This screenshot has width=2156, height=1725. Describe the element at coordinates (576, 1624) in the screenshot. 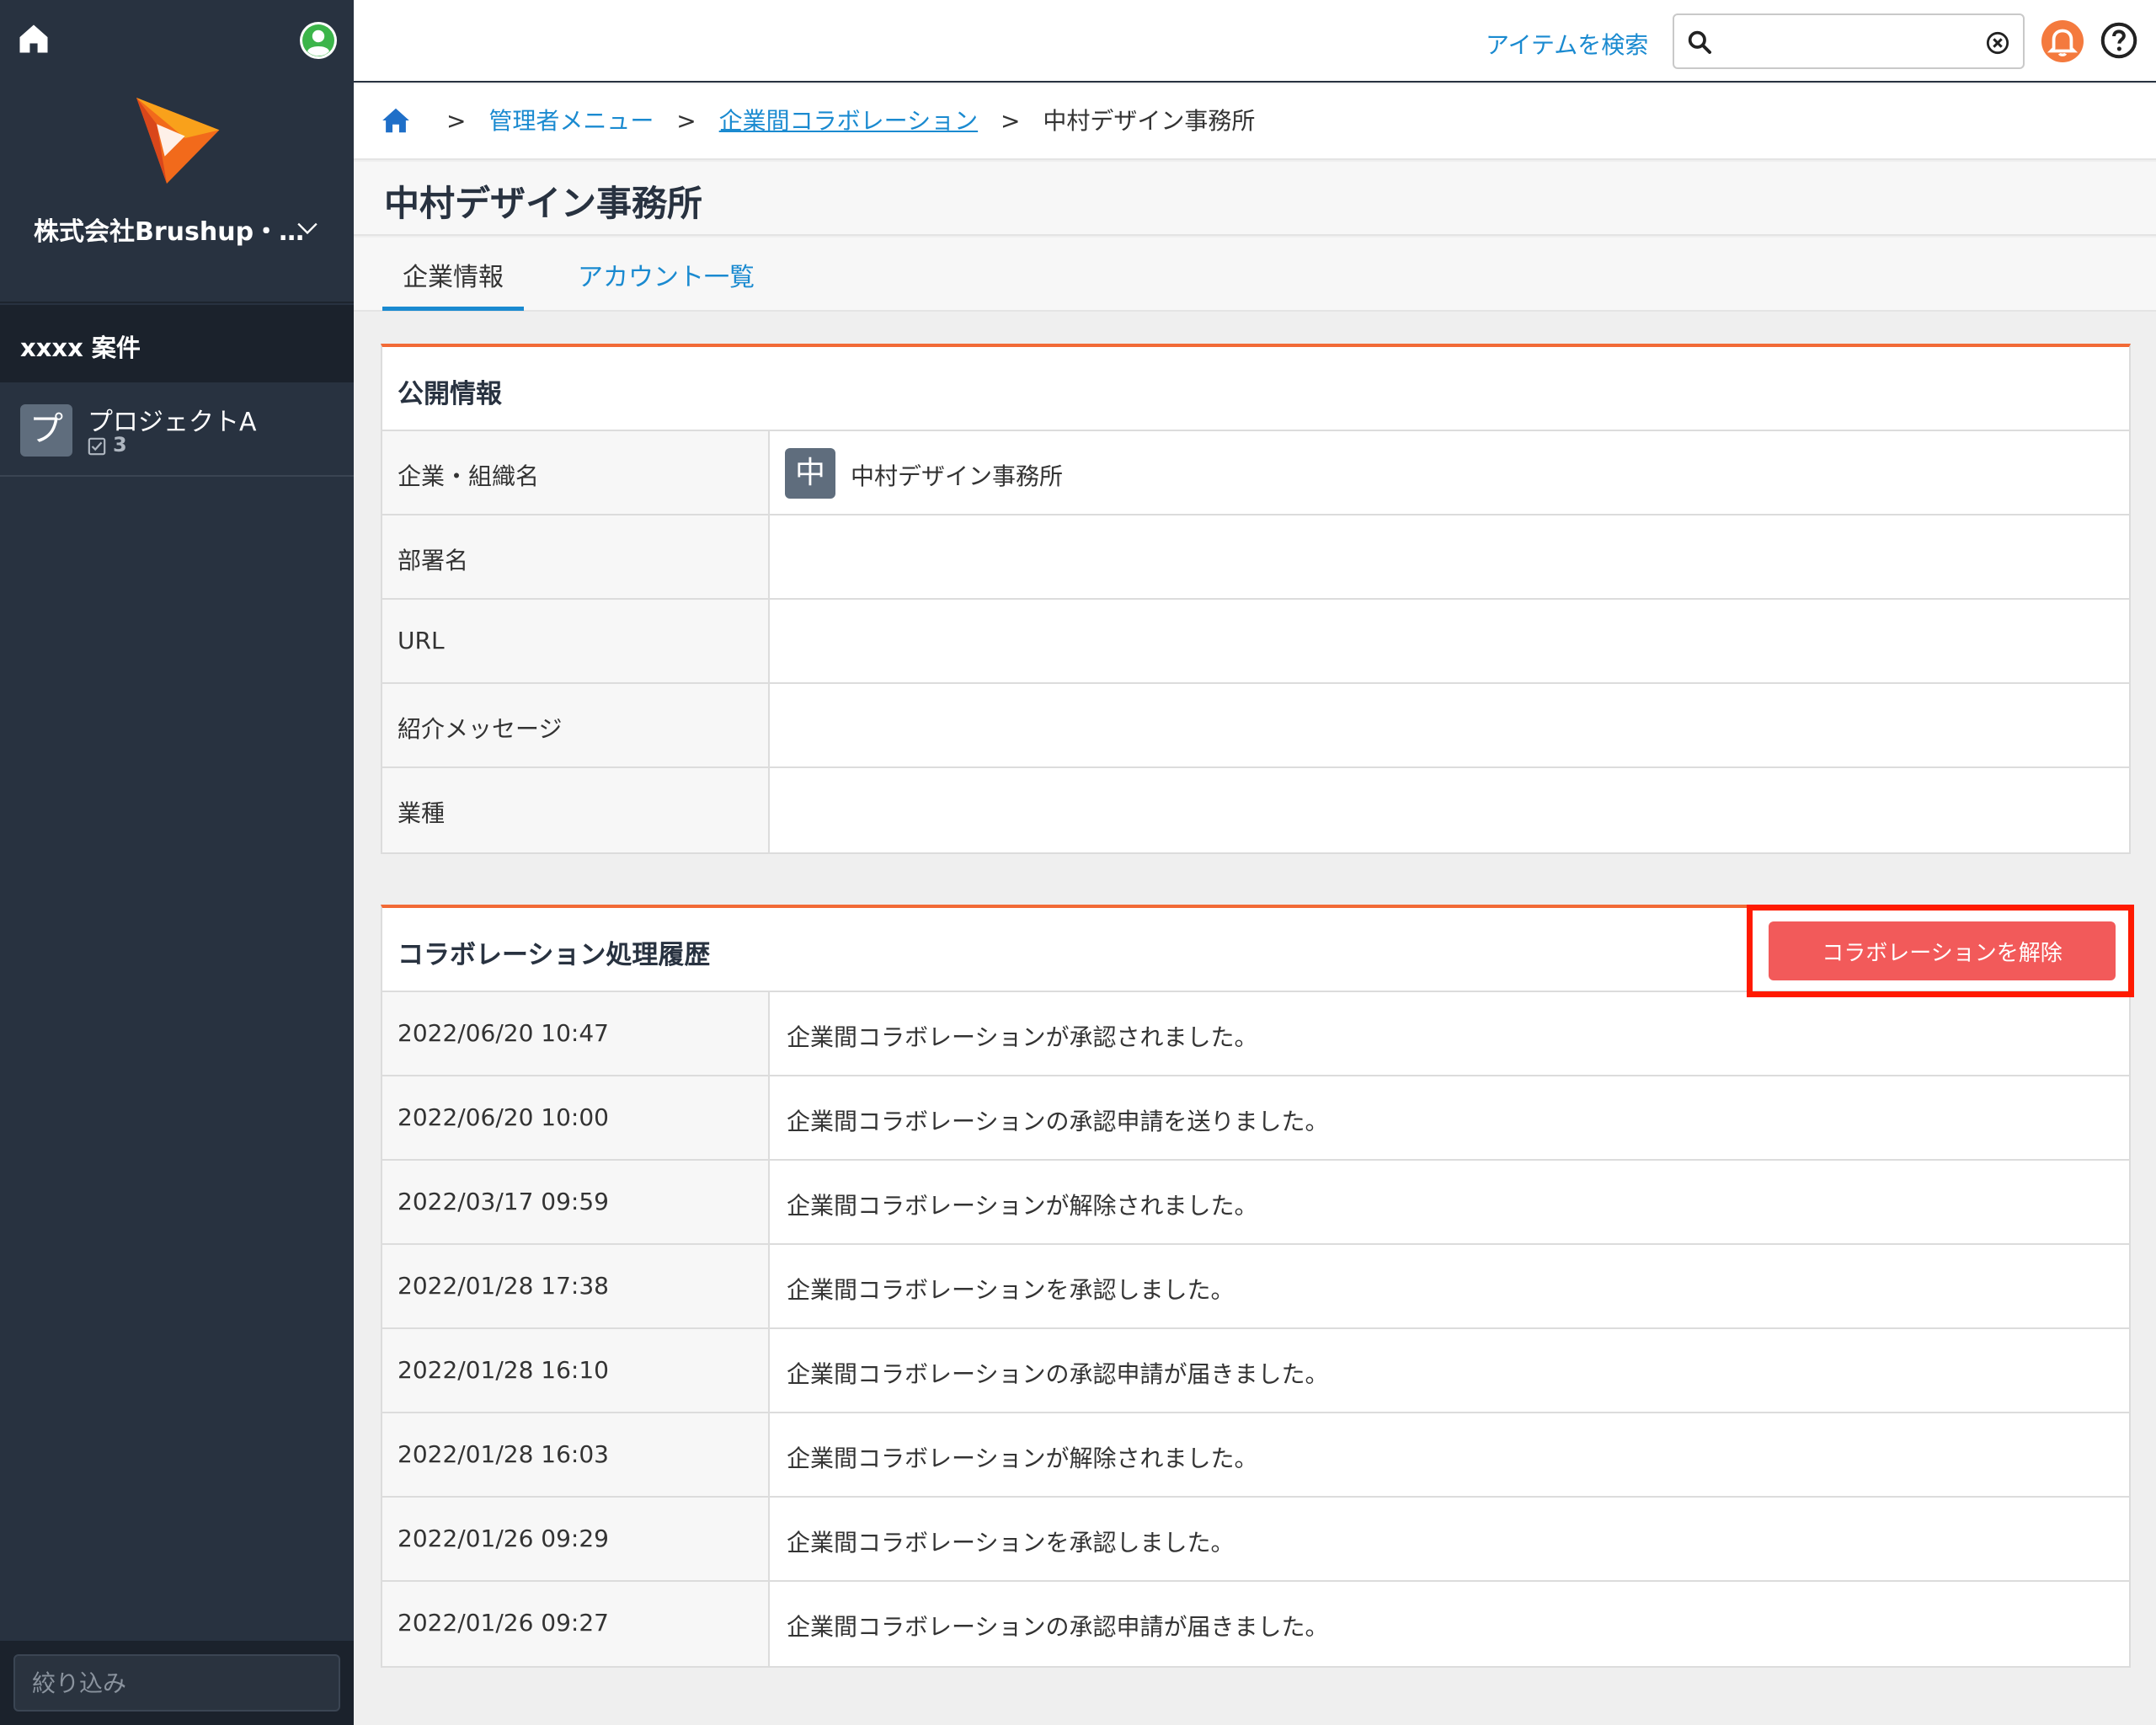

I see `history-time: 2022/01/26 09:27` at that location.